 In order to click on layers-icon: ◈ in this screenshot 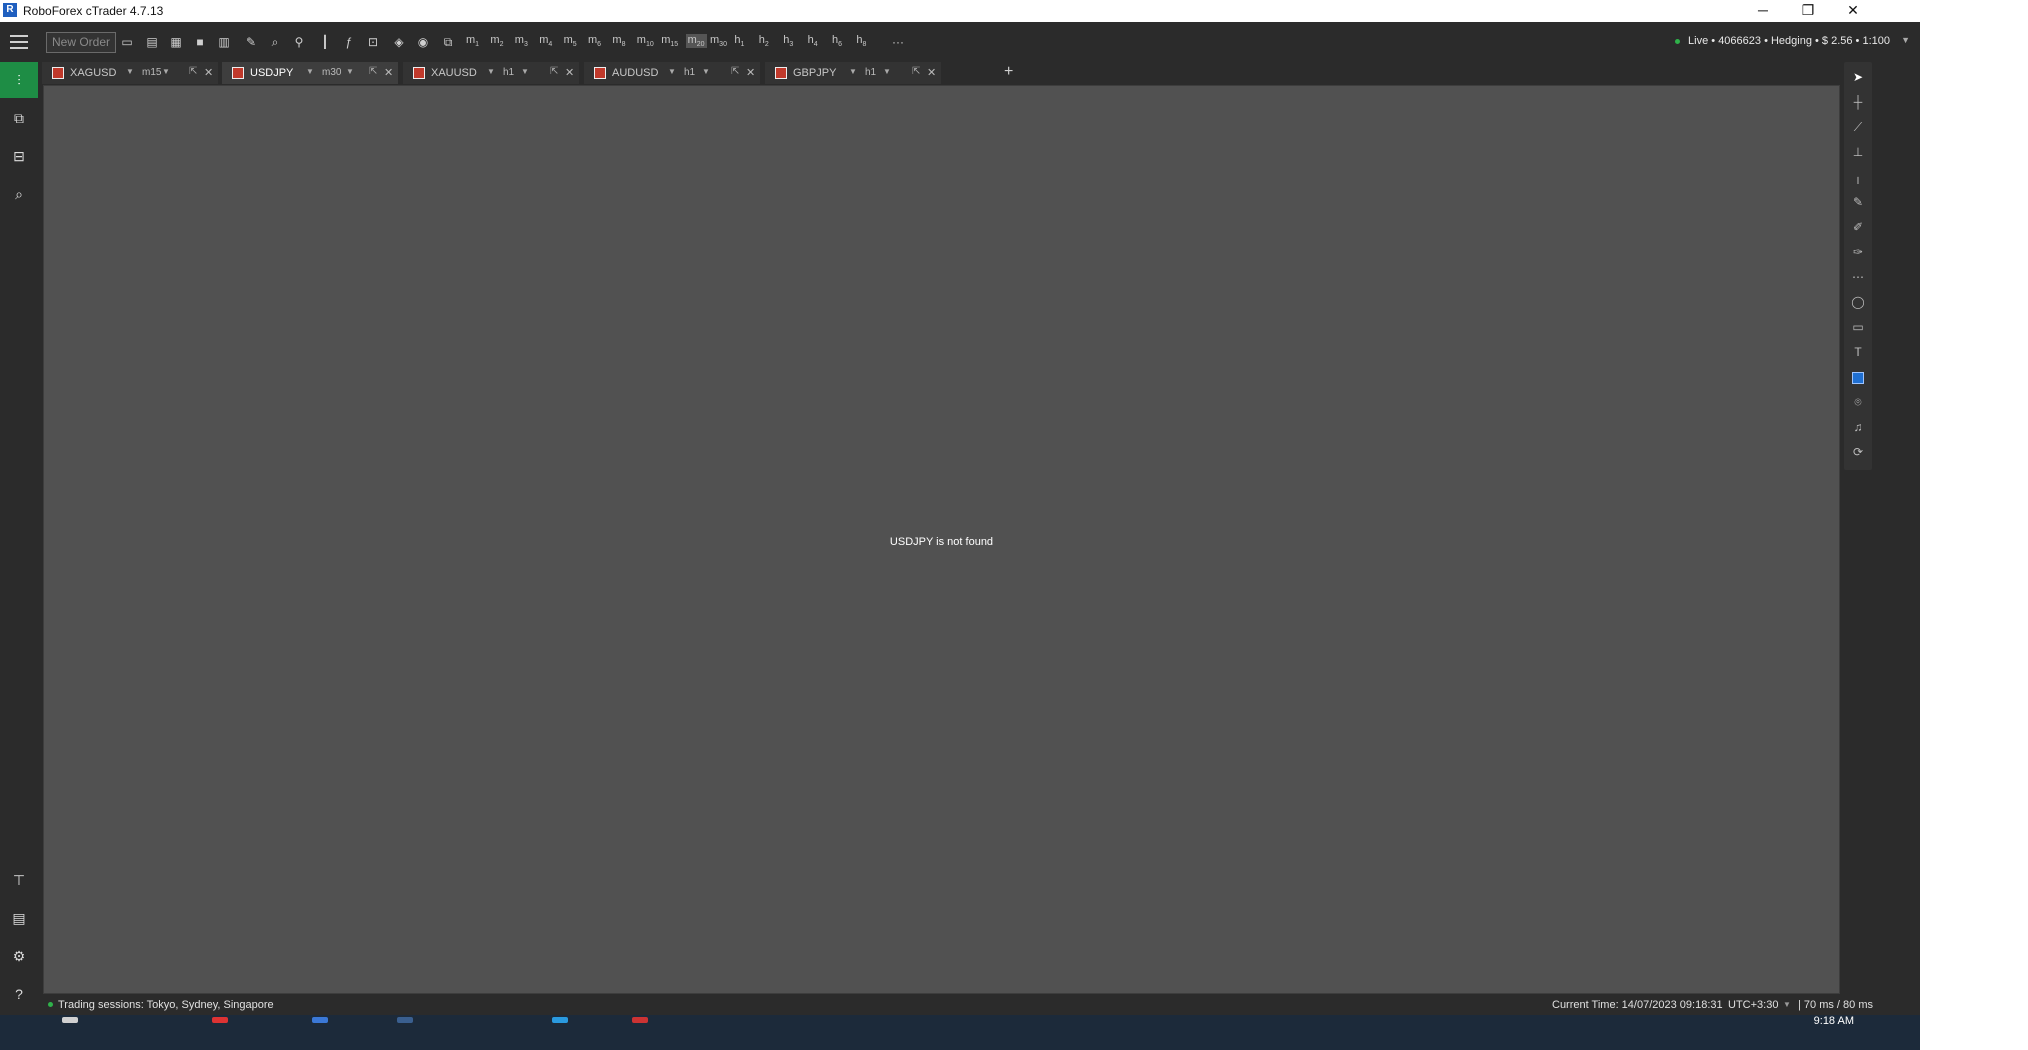, I will do `click(399, 42)`.